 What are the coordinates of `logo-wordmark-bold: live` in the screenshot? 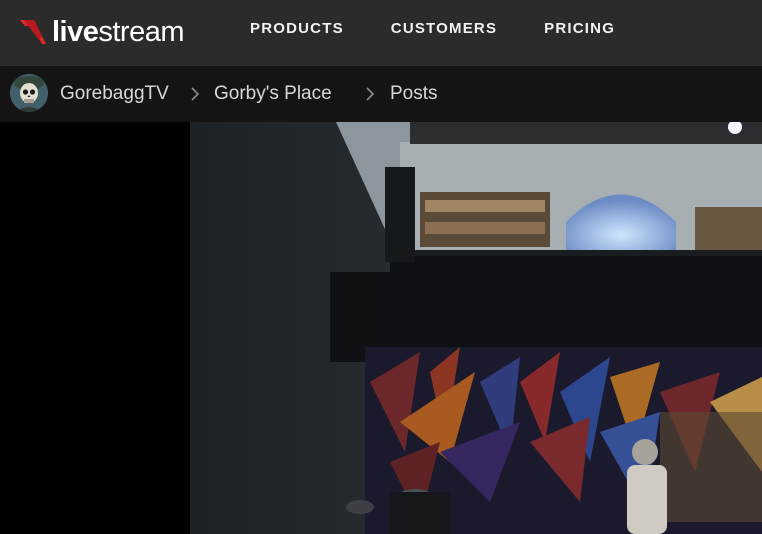 It's located at (75, 31).